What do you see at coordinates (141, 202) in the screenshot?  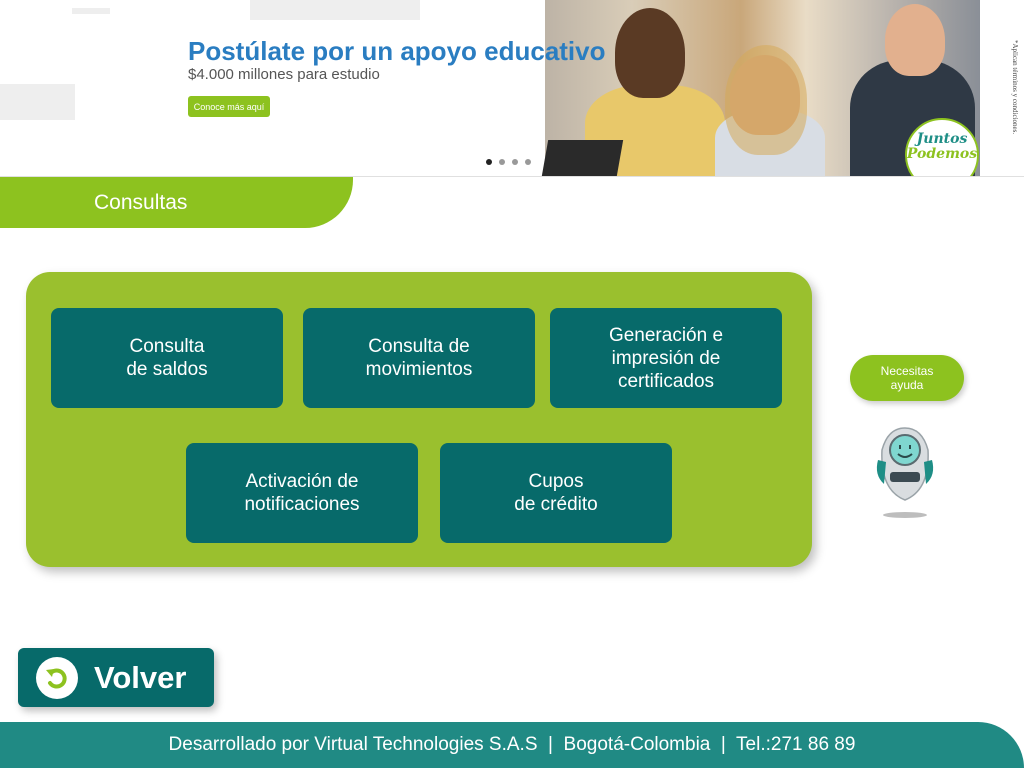 I see `section-title: Consultas` at bounding box center [141, 202].